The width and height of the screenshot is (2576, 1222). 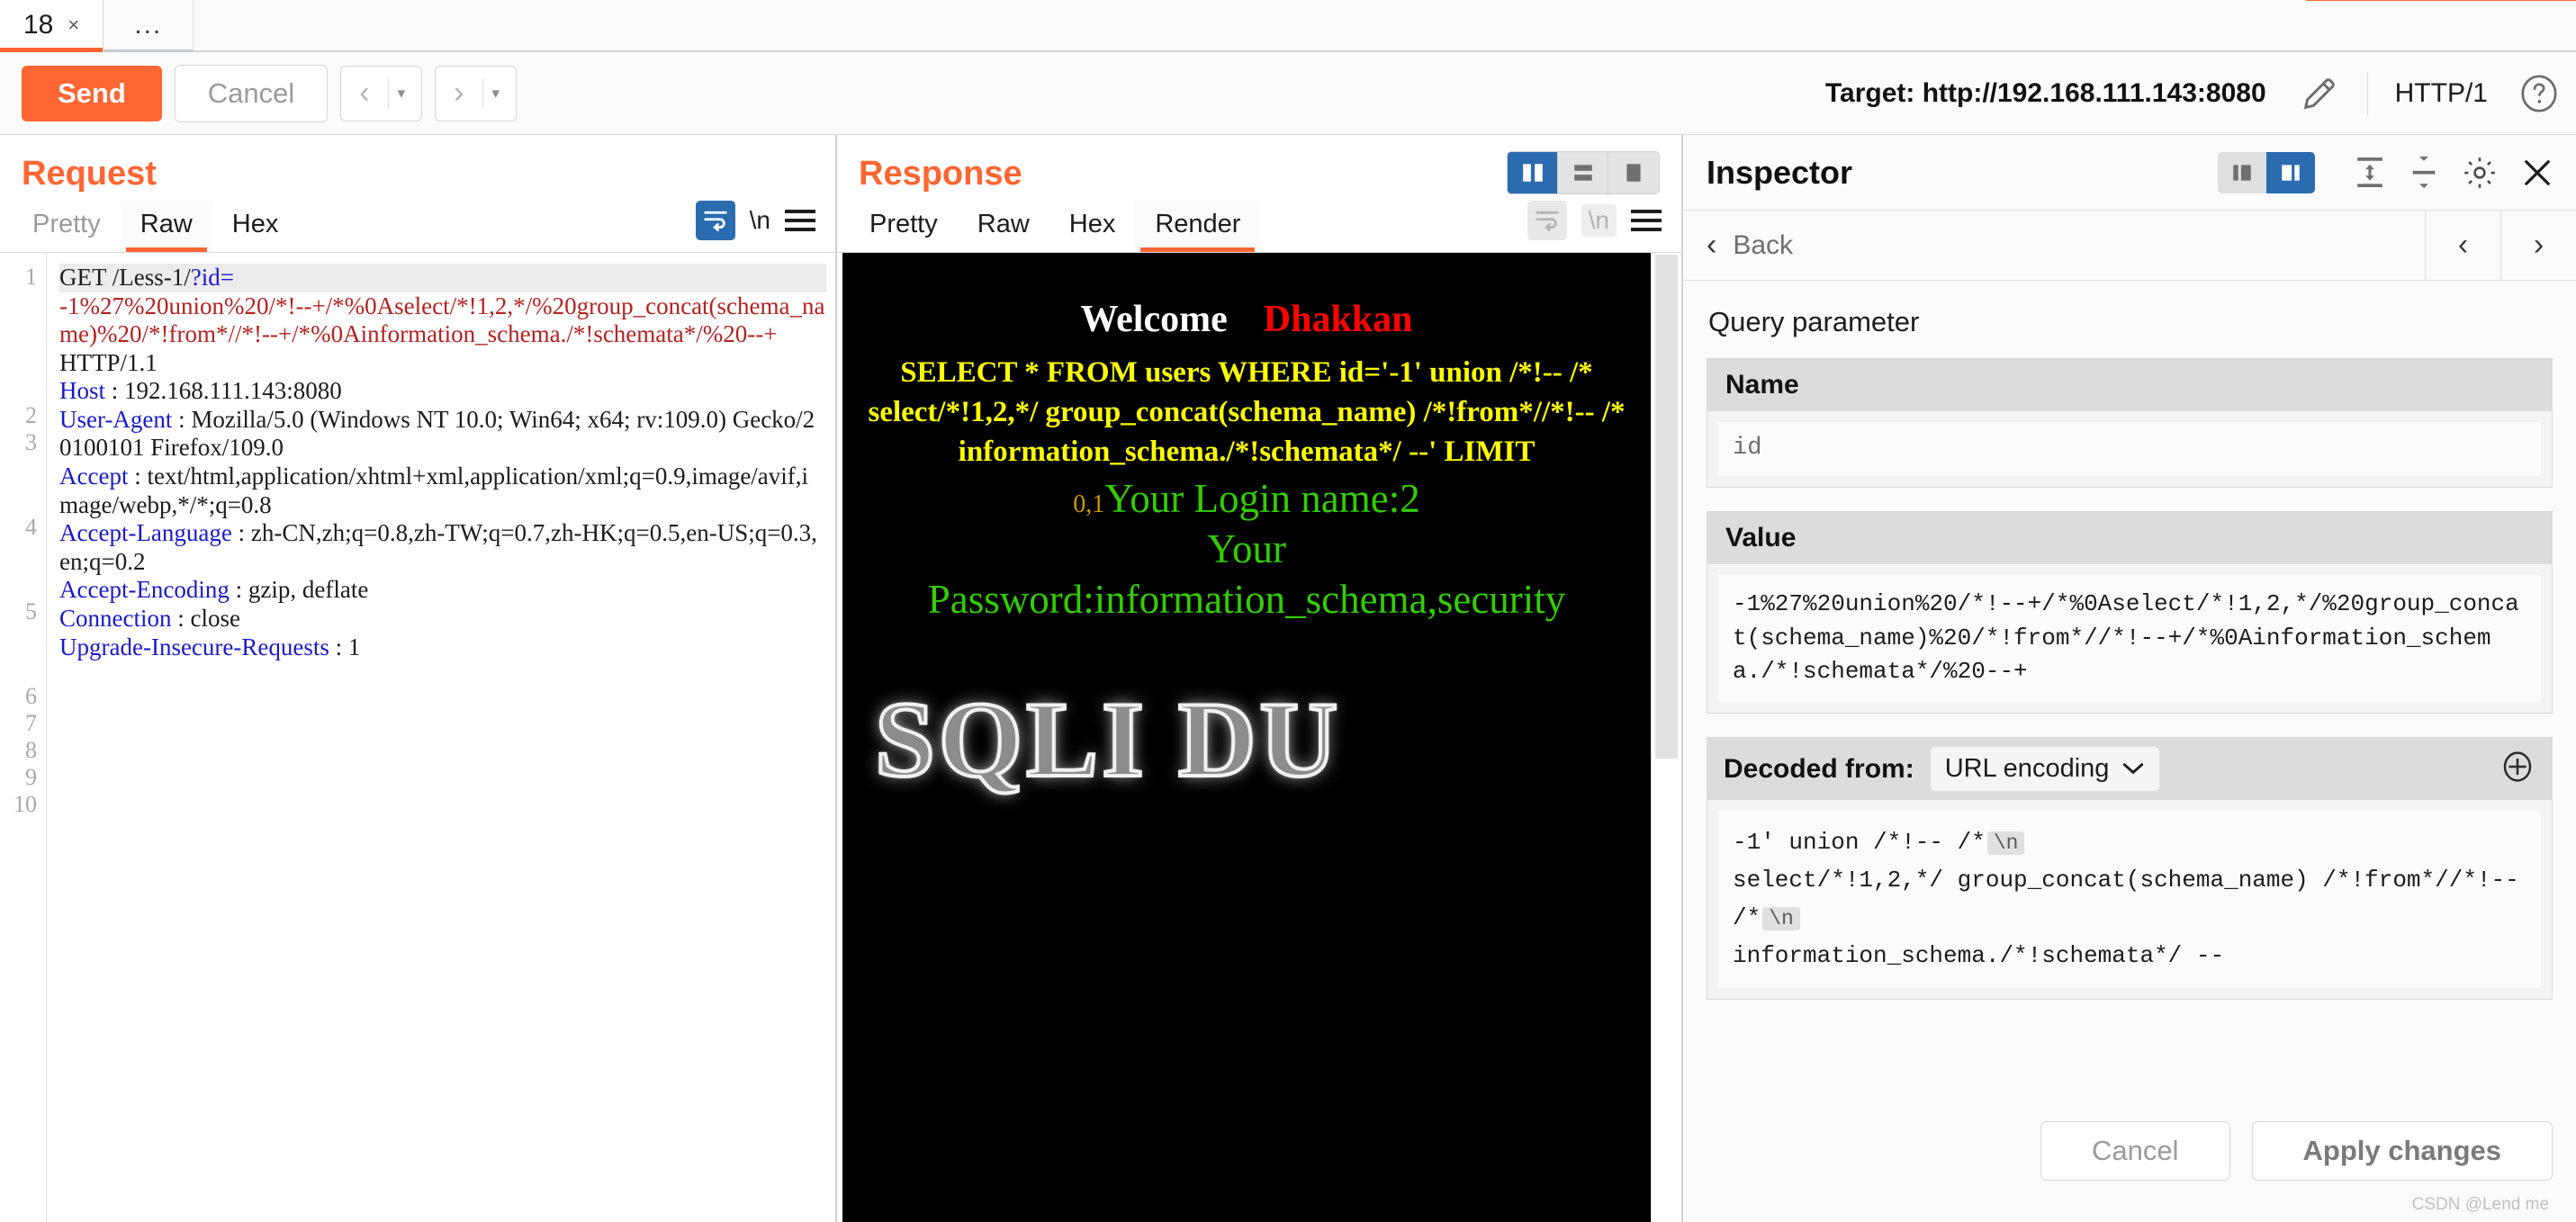 What do you see at coordinates (476, 93) in the screenshot?
I see `history-forward-button: › ▾` at bounding box center [476, 93].